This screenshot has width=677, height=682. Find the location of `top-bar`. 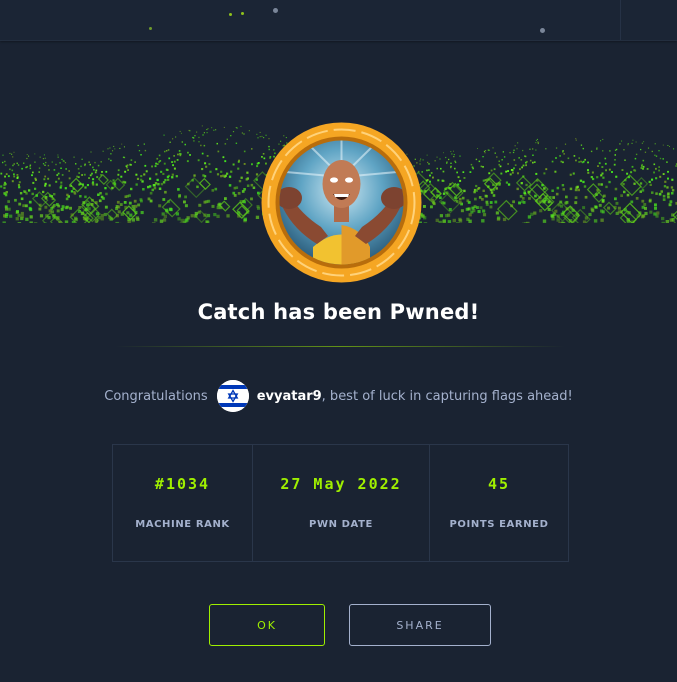

top-bar is located at coordinates (338, 20).